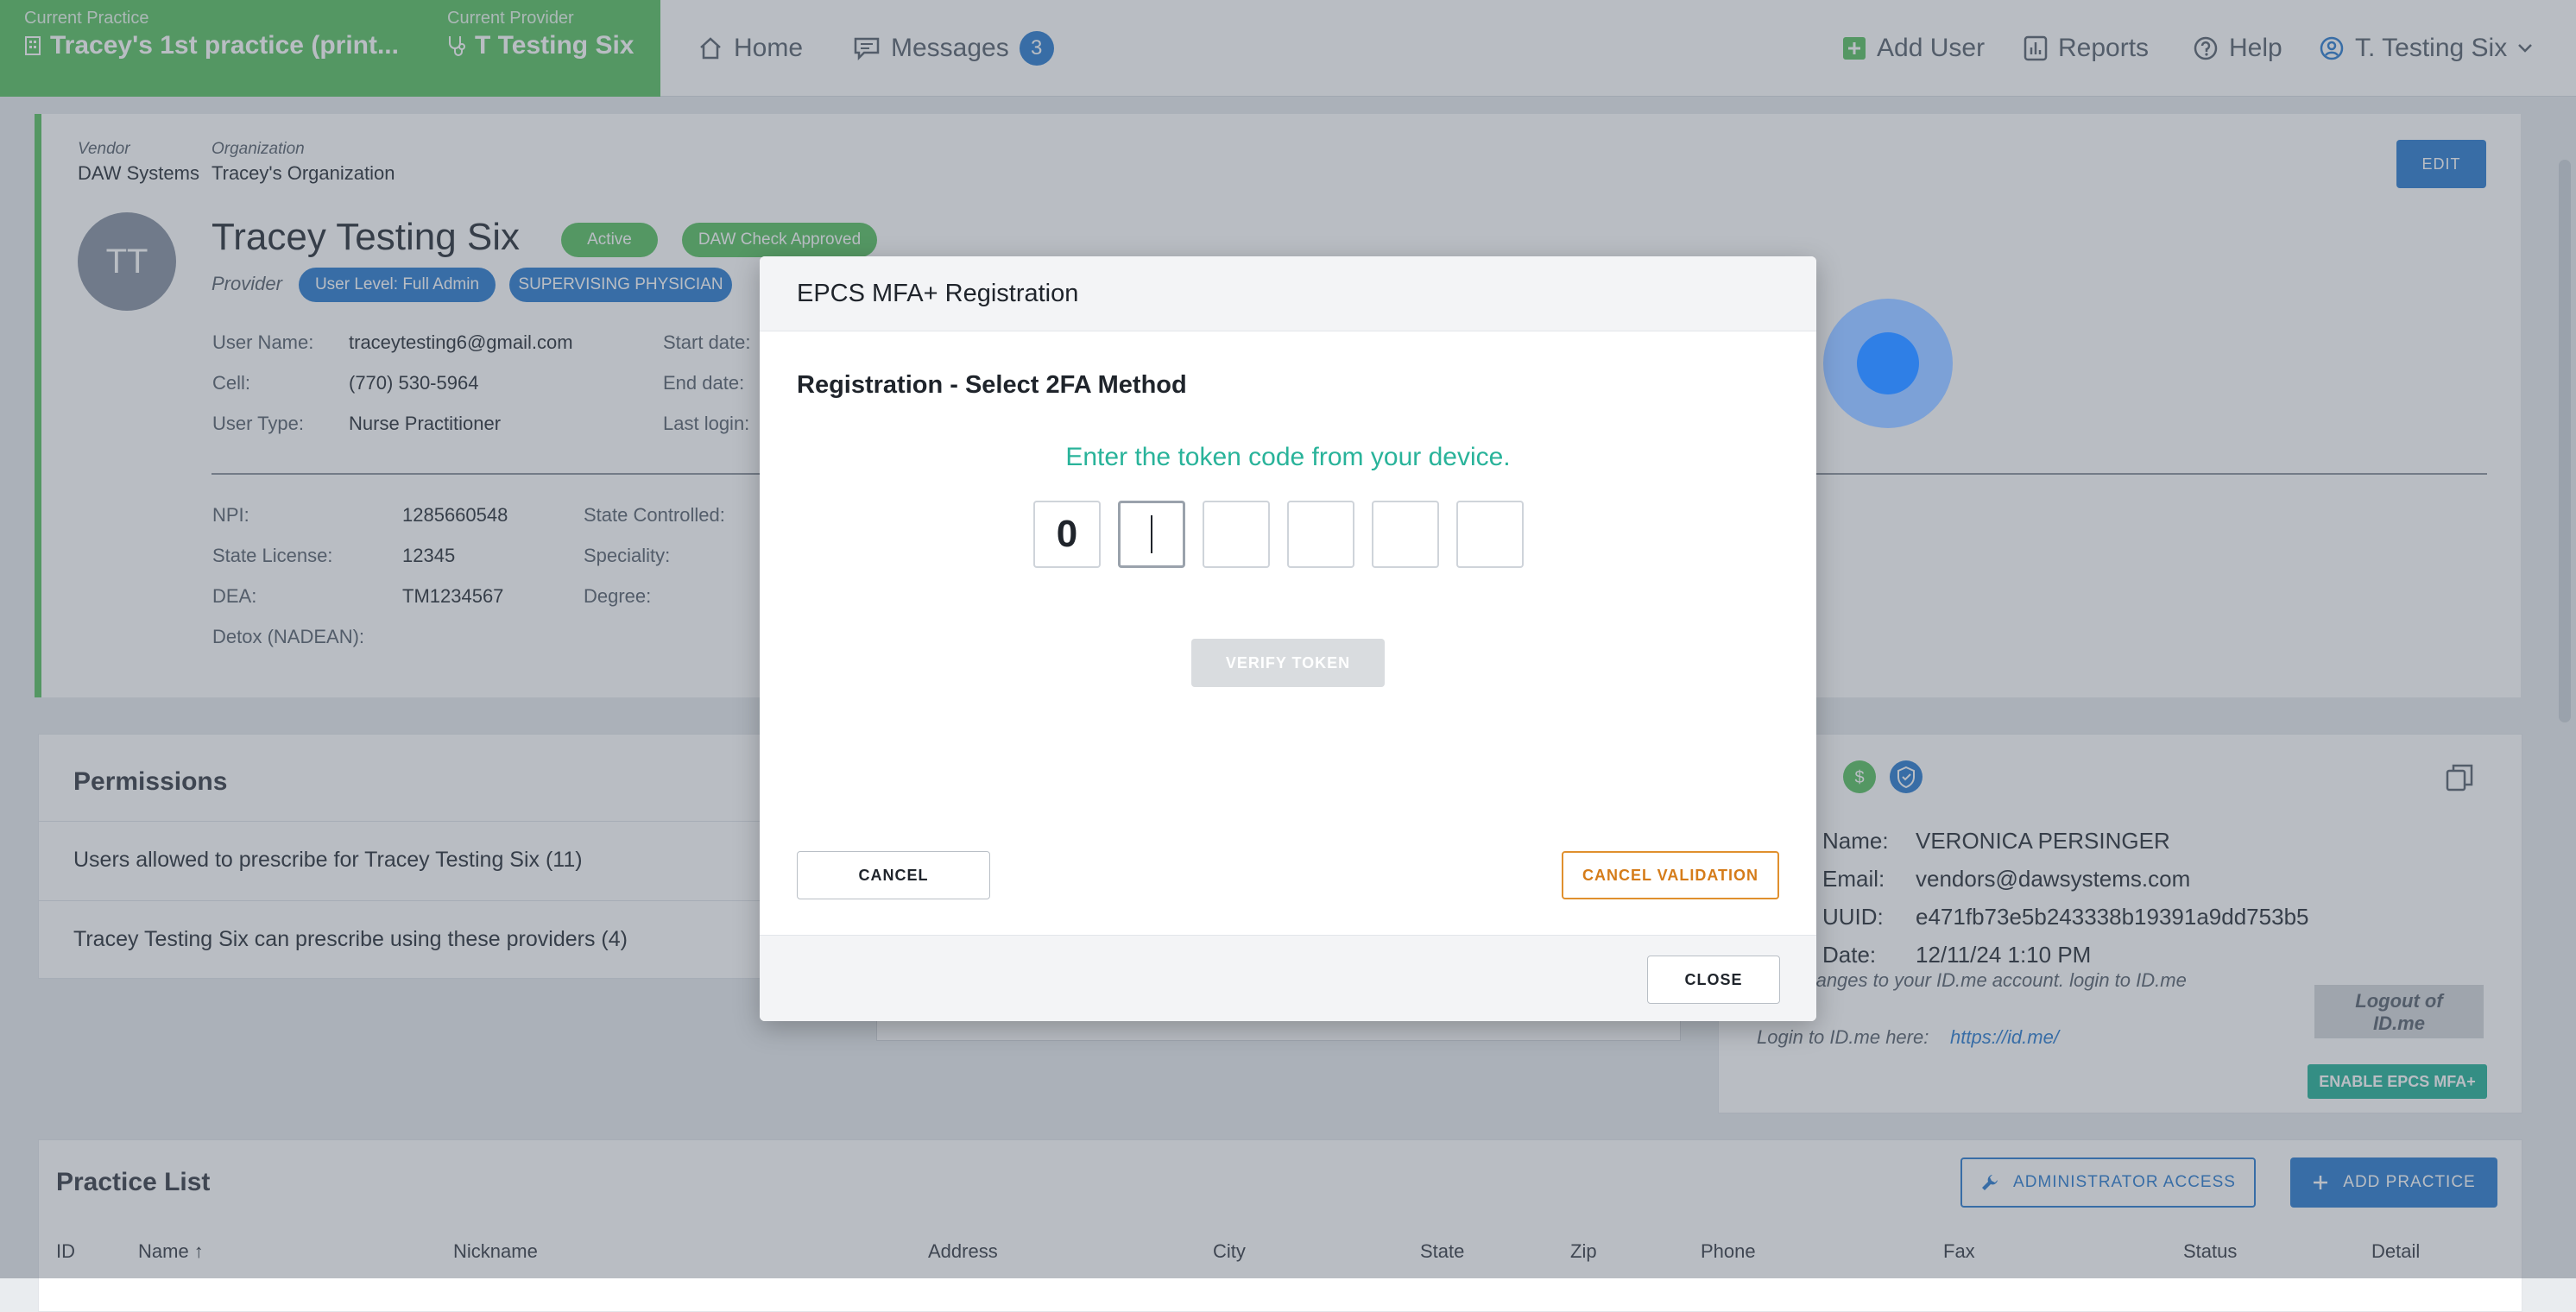 This screenshot has width=2576, height=1312. I want to click on cancel-button: CANCEL, so click(893, 875).